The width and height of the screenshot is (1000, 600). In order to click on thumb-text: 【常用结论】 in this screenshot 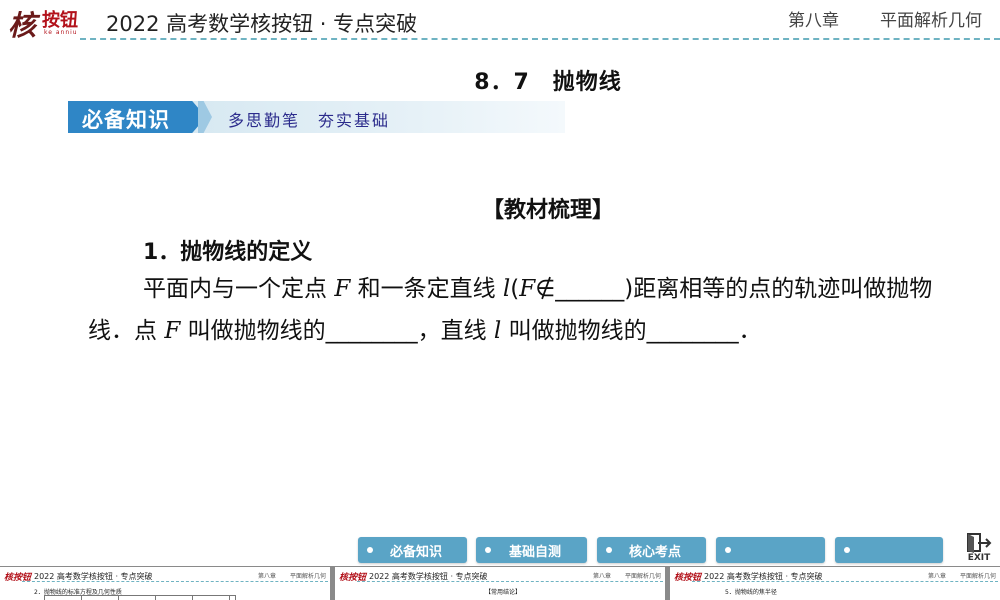, I will do `click(503, 592)`.